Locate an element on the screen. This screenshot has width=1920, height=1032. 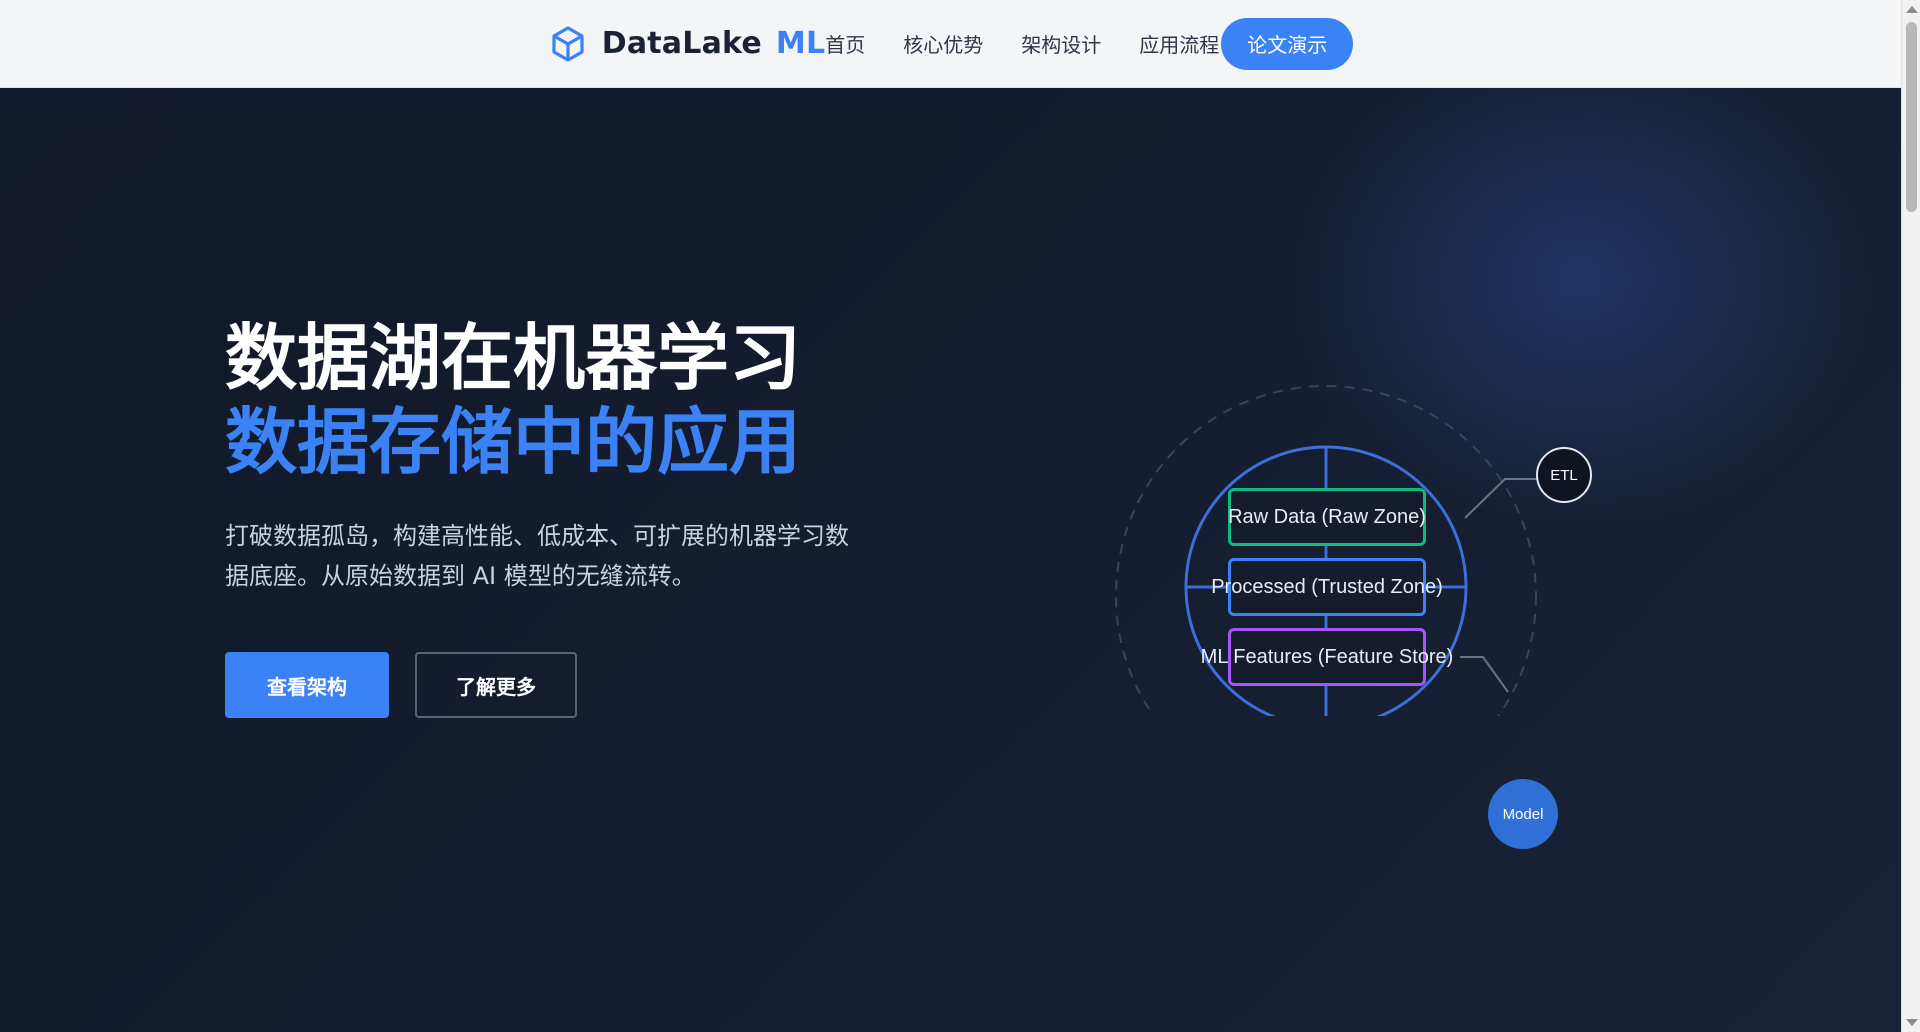
paper-demo-button: 论文演示 is located at coordinates (1287, 43).